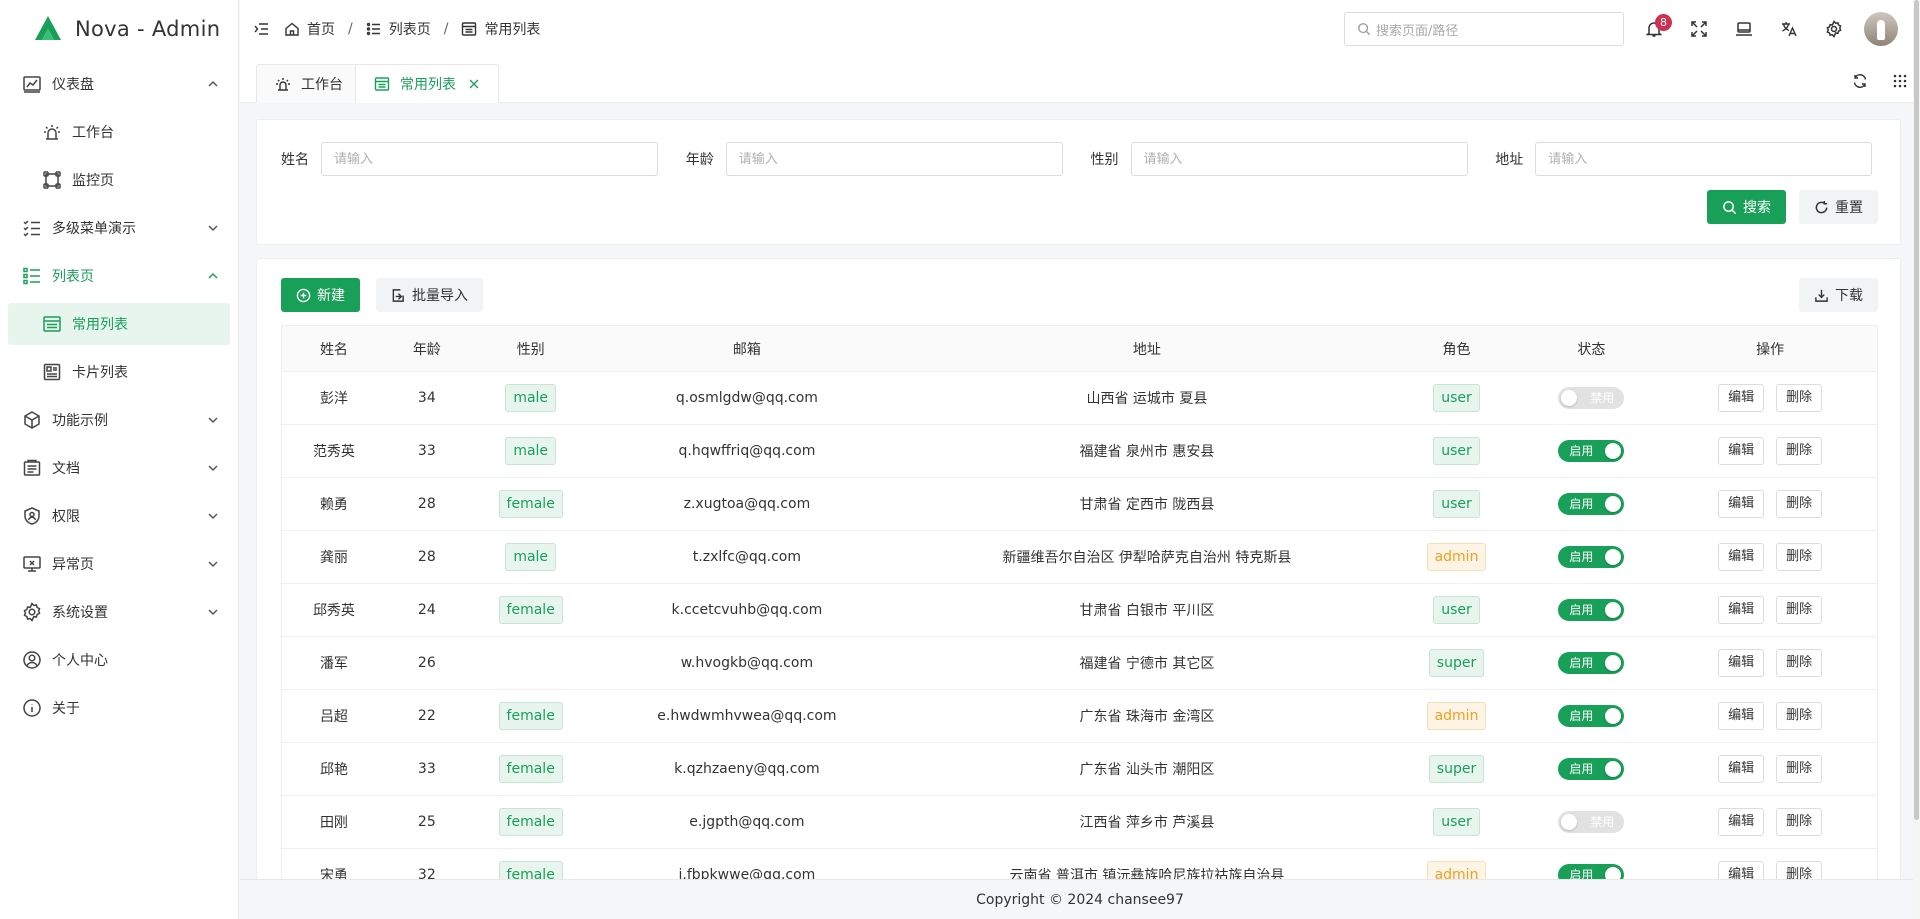 Image resolution: width=1920 pixels, height=919 pixels. I want to click on card-list-icon, so click(52, 372).